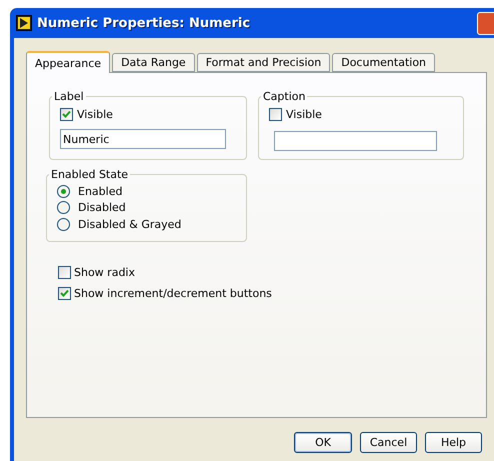  What do you see at coordinates (284, 96) in the screenshot?
I see `group-title: Caption` at bounding box center [284, 96].